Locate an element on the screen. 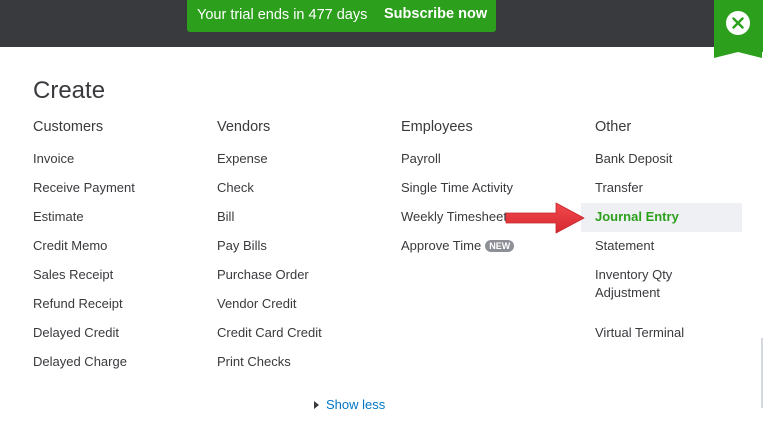 The image size is (763, 431). create-virtual-terminal: Virtual Terminal is located at coordinates (679, 338).